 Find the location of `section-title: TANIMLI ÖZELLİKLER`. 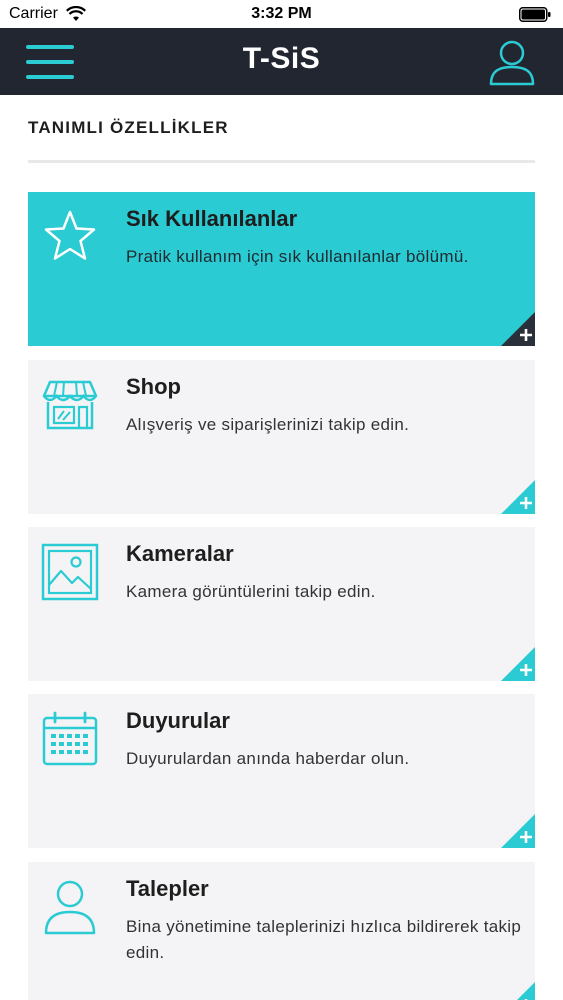

section-title: TANIMLI ÖZELLİKLER is located at coordinates (128, 127).